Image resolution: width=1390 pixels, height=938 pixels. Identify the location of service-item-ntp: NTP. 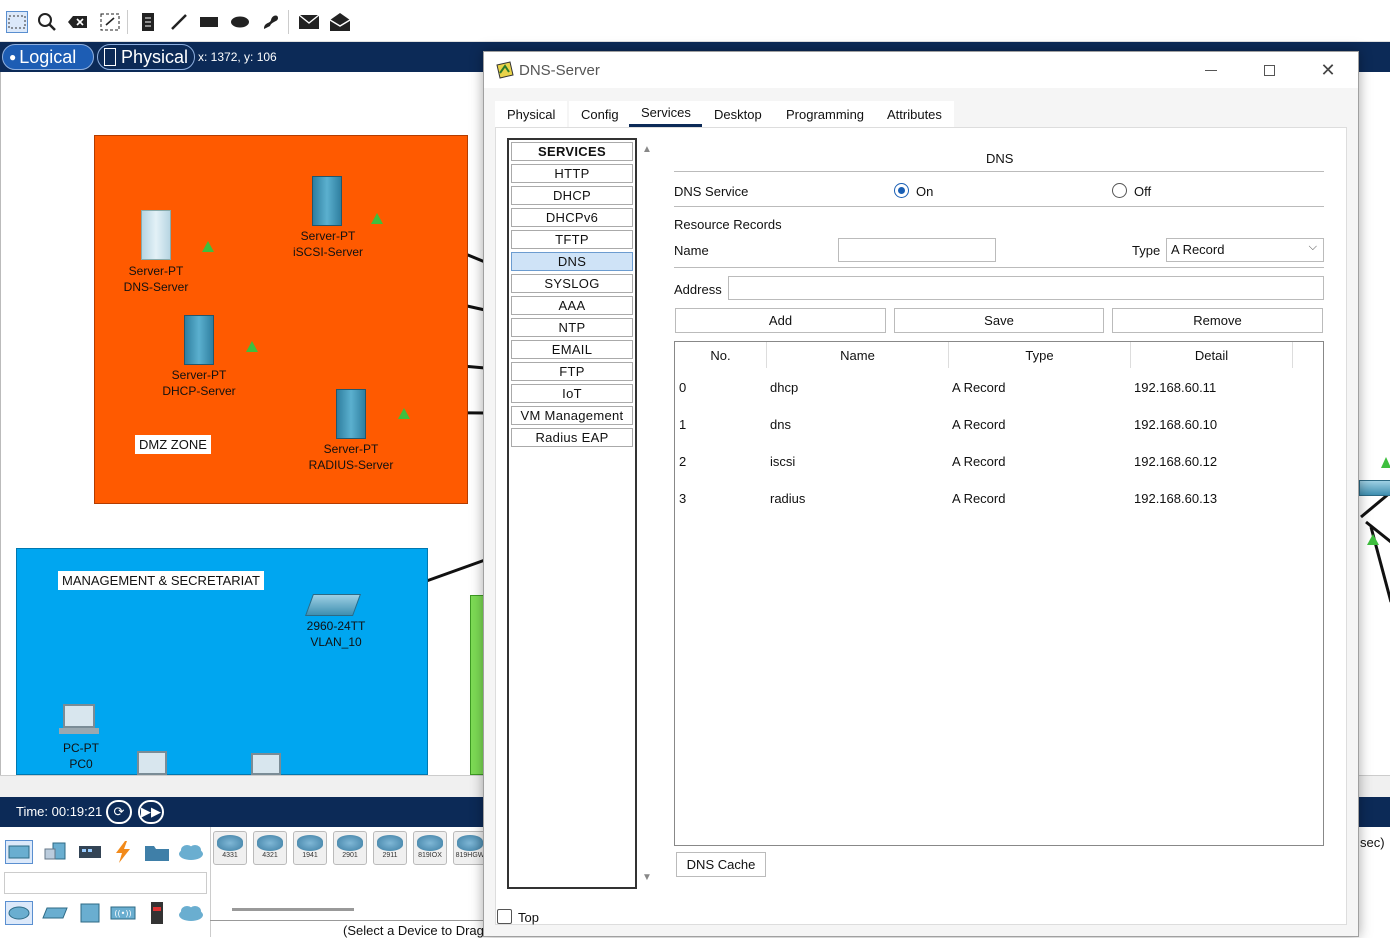
(572, 327).